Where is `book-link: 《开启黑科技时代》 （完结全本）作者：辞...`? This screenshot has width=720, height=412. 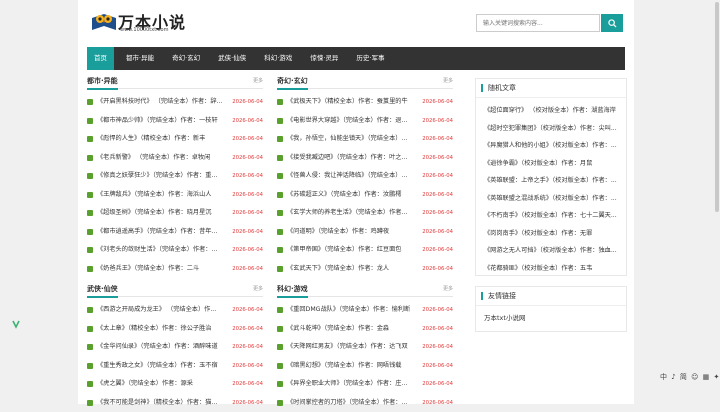 book-link: 《开启黑科技时代》 （完结全本）作者：辞... is located at coordinates (168, 102).